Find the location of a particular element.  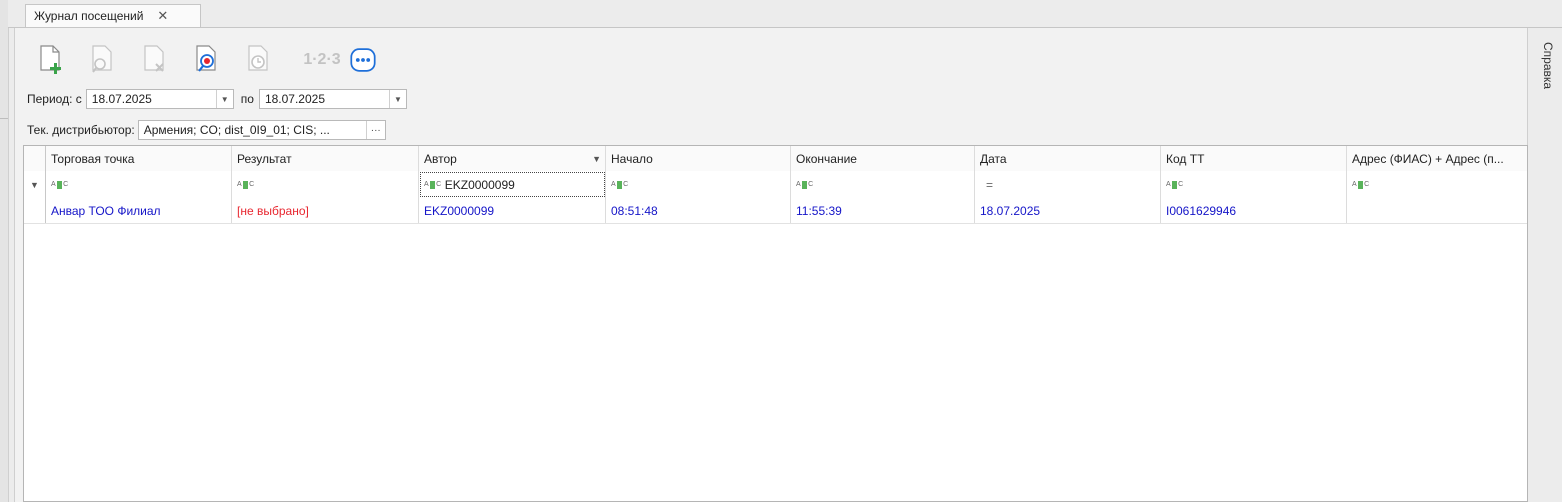

date-from-field: 18.07.2025 ▼ is located at coordinates (159, 99).